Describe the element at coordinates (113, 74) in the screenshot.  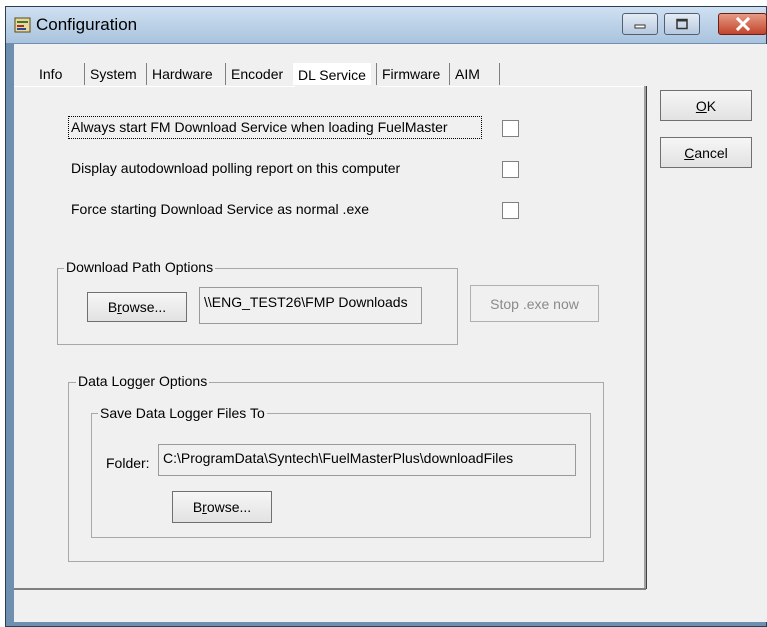
I see `tab-system: System` at that location.